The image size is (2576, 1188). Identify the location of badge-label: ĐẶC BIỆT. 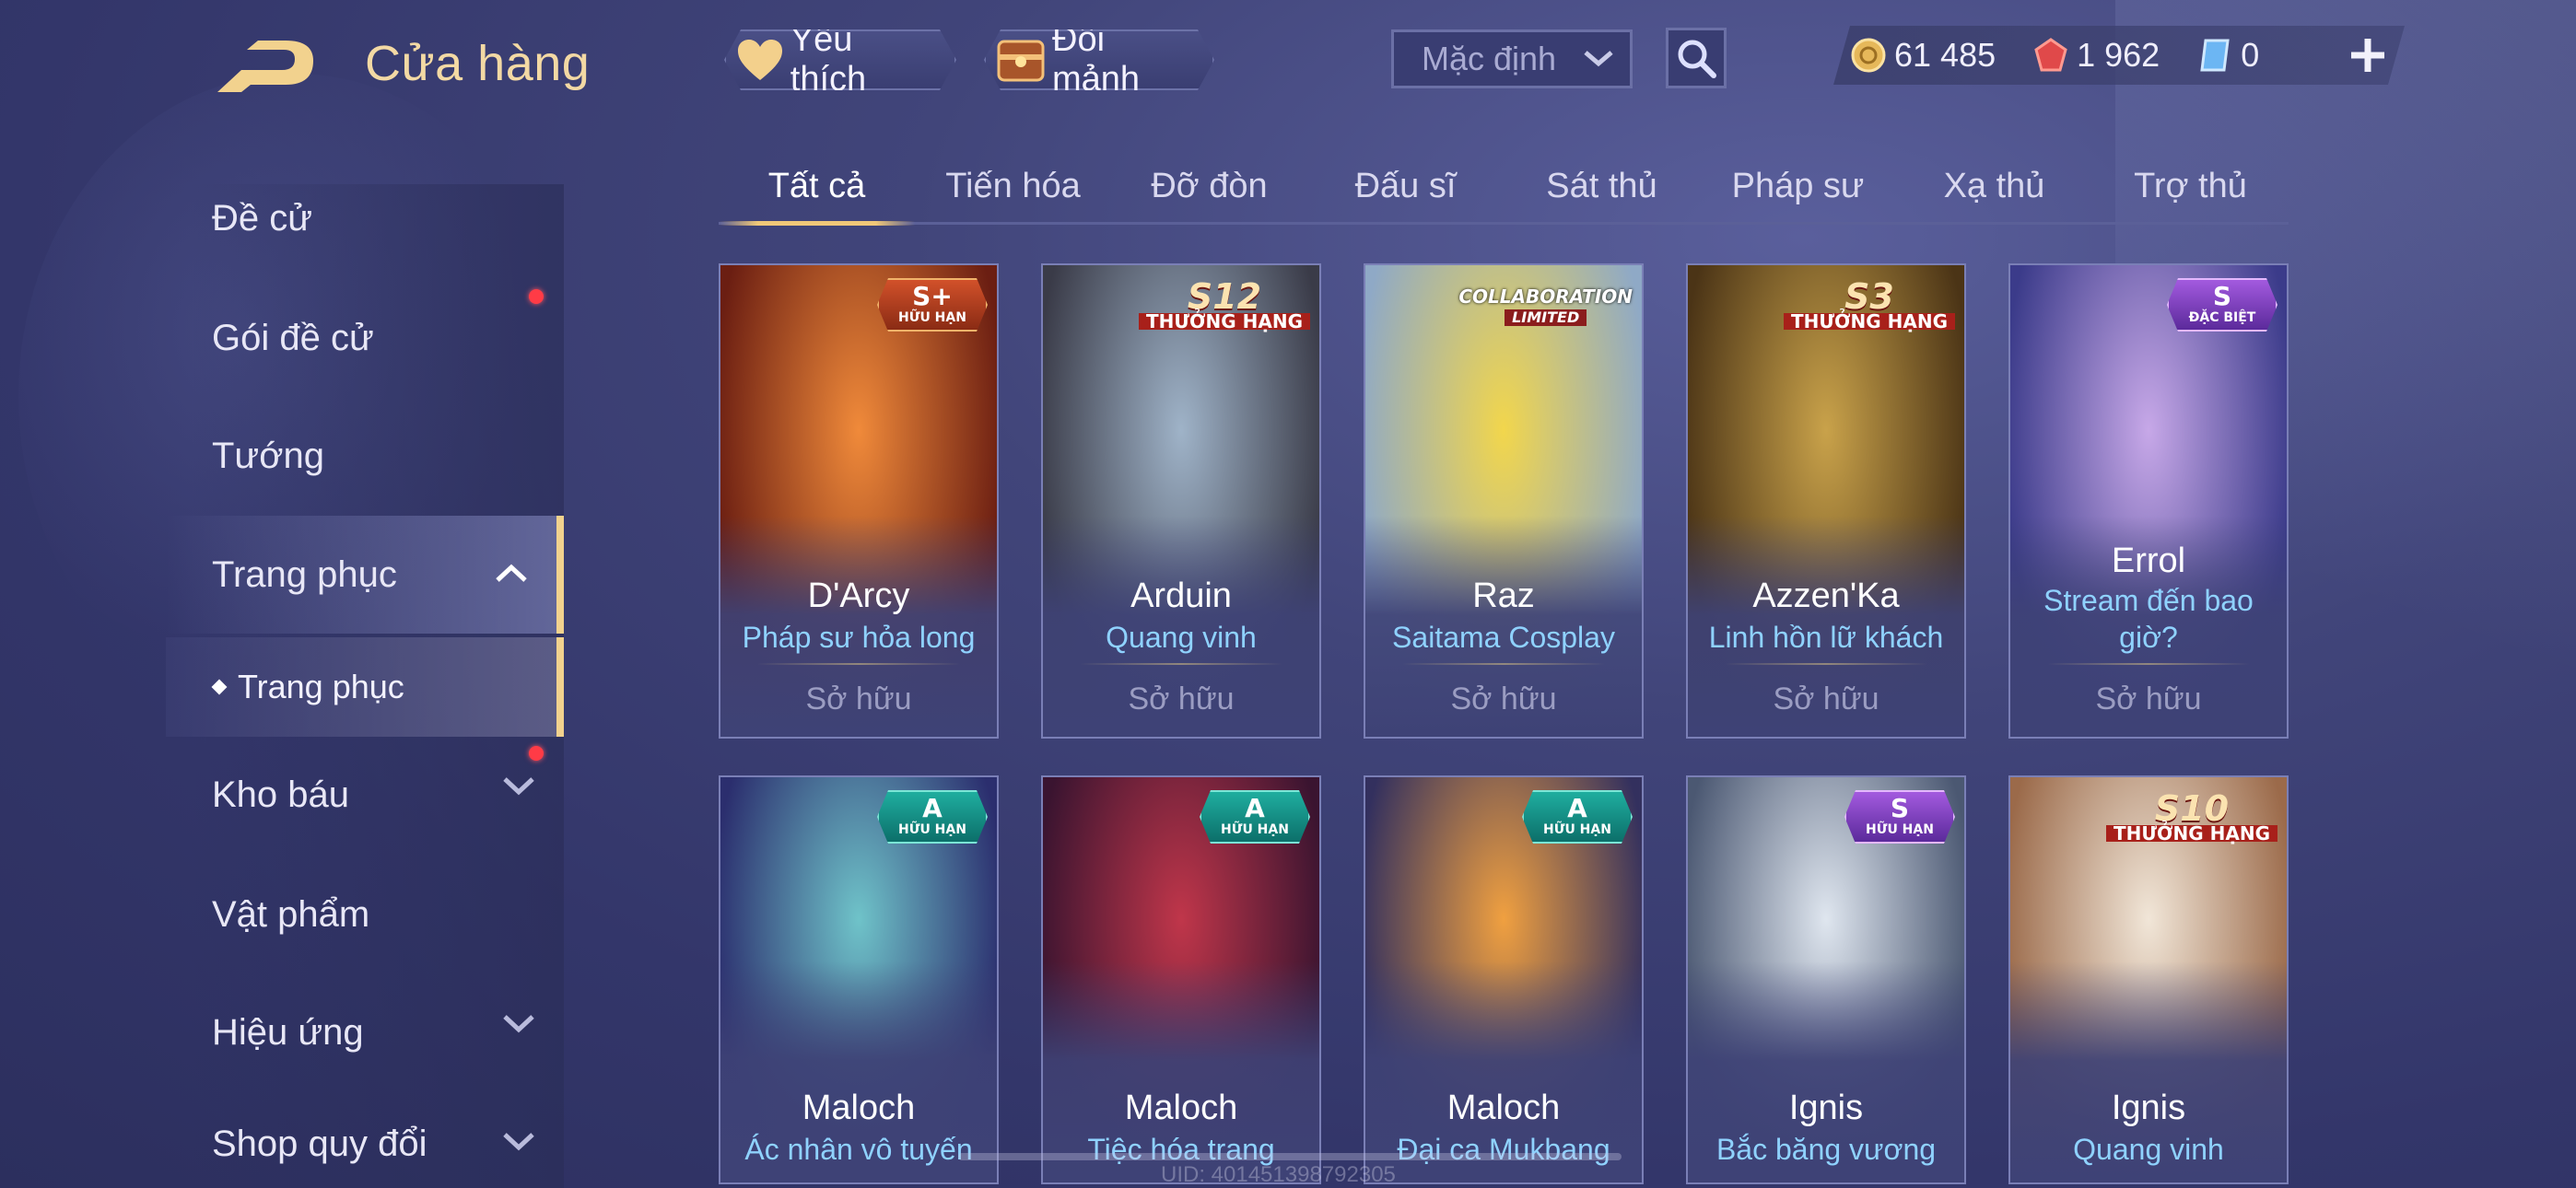
(2222, 317).